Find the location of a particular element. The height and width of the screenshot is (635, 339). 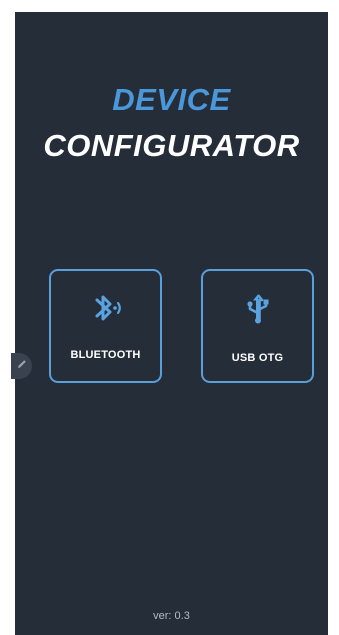

bluetooth-icon is located at coordinates (105, 309).